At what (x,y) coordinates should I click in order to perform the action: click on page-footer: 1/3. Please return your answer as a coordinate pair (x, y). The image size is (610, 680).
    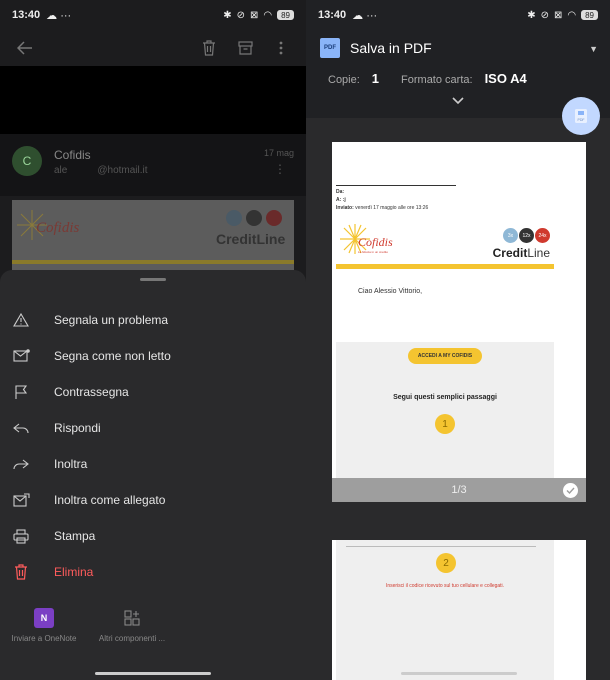
    Looking at the image, I should click on (459, 490).